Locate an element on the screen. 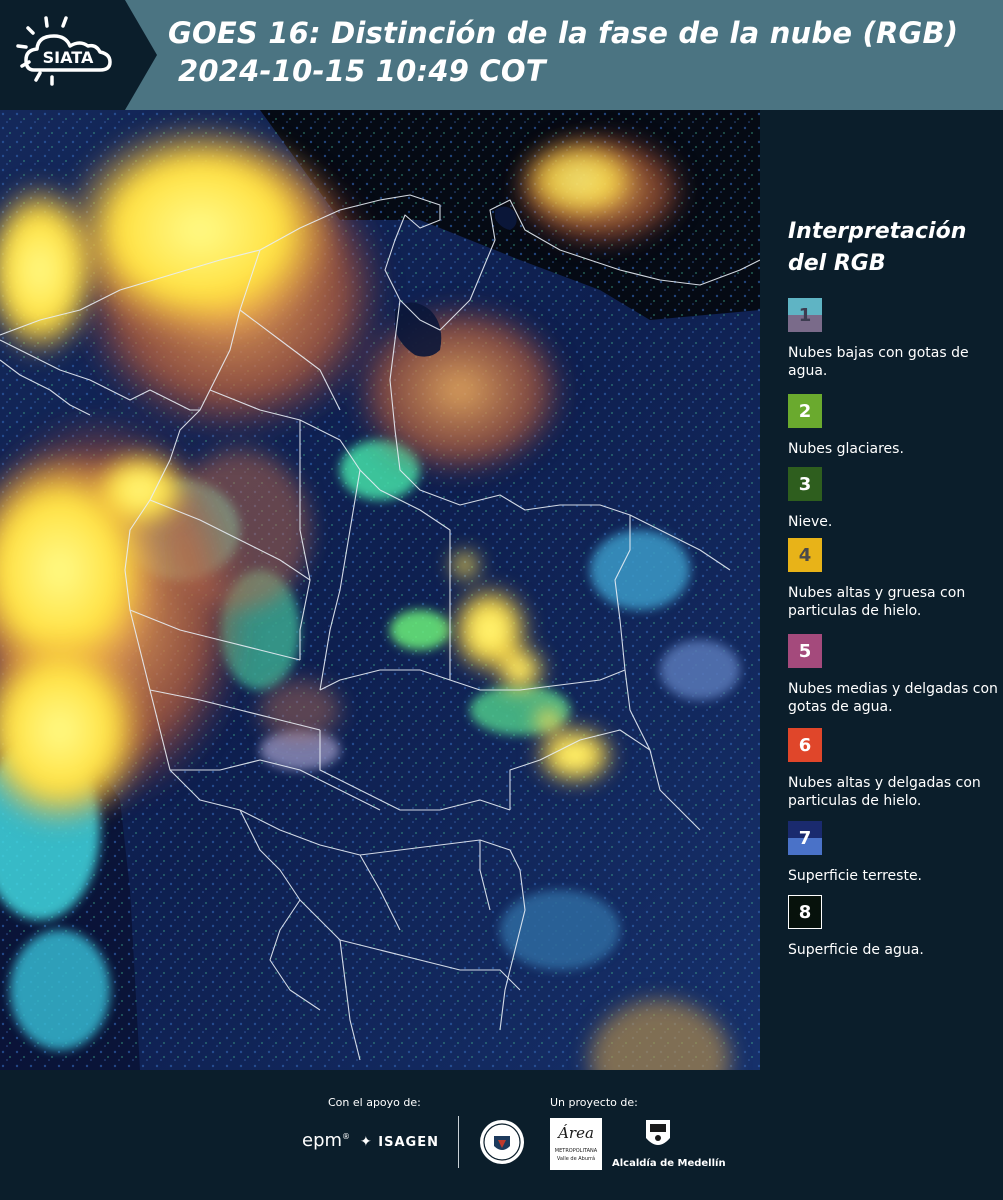 The width and height of the screenshot is (1003, 1200). legend-item-1: 1 Nubes bajas con gotas de agua. is located at coordinates (893, 339).